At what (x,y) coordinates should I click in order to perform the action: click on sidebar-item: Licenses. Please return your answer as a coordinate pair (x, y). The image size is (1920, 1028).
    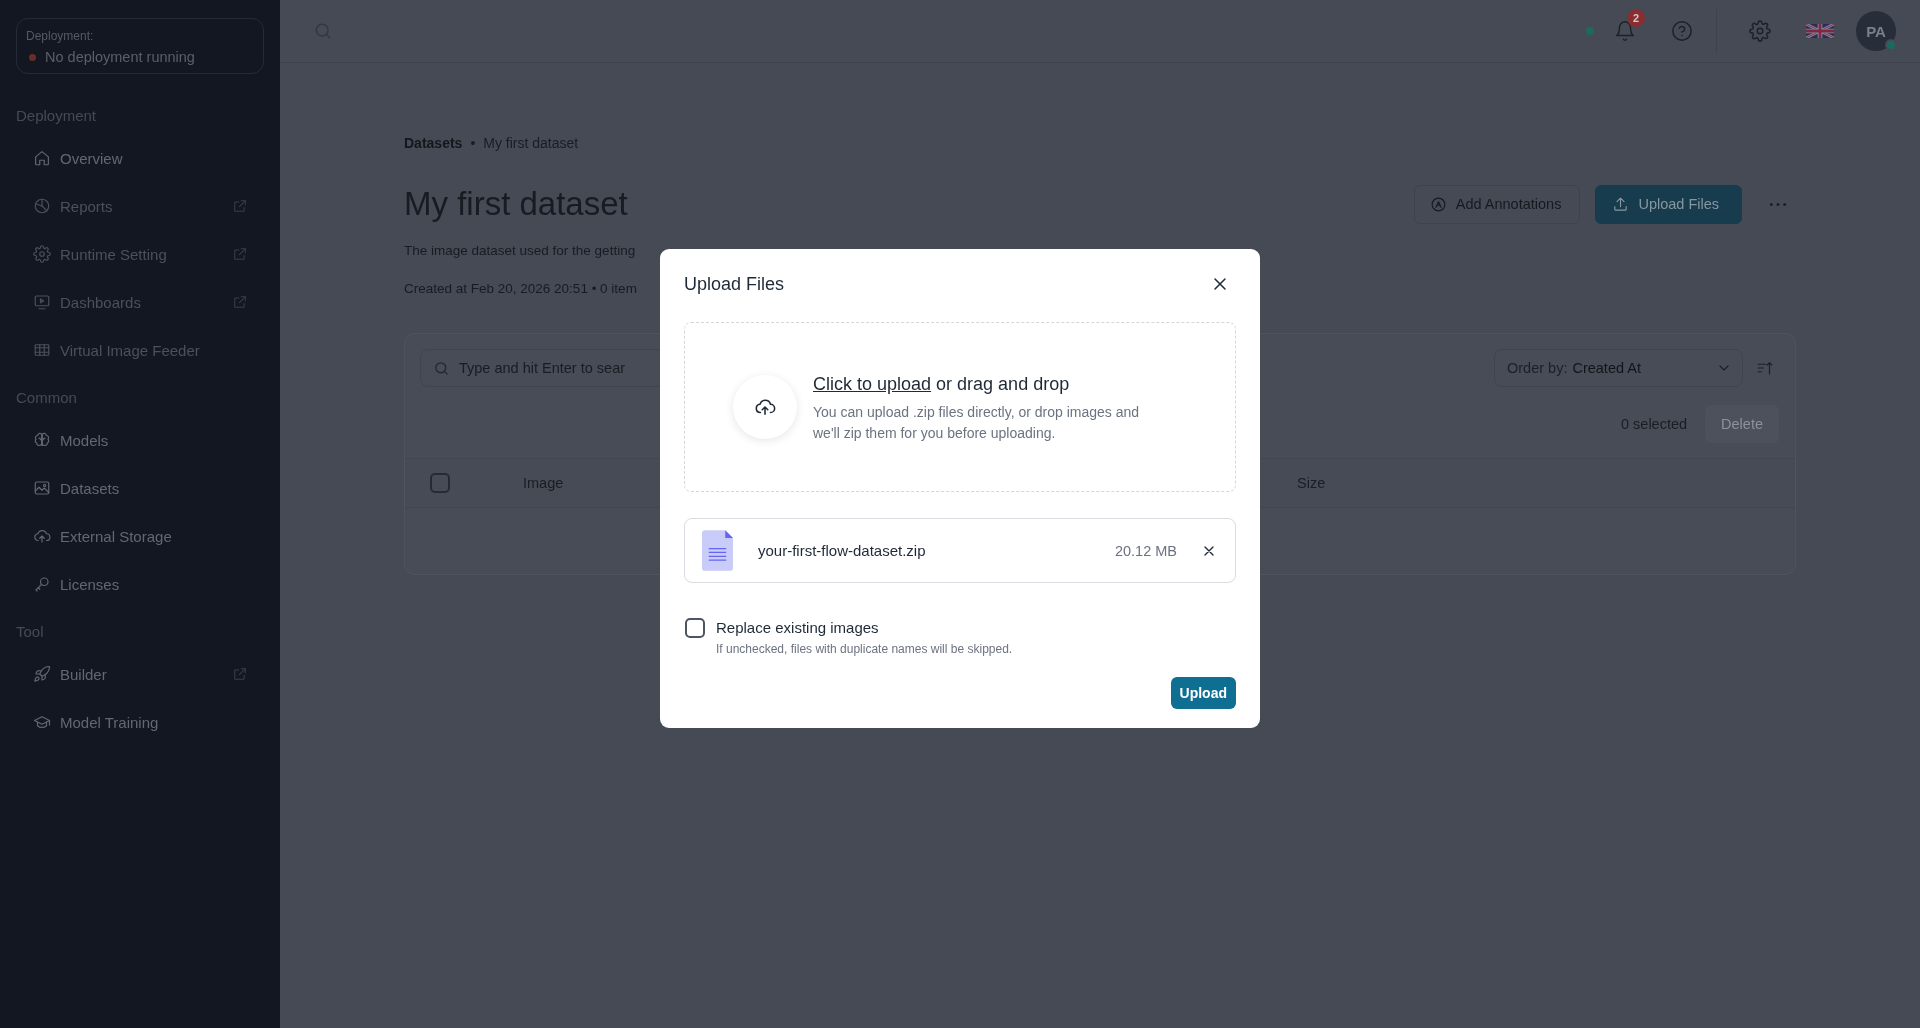
    Looking at the image, I should click on (140, 584).